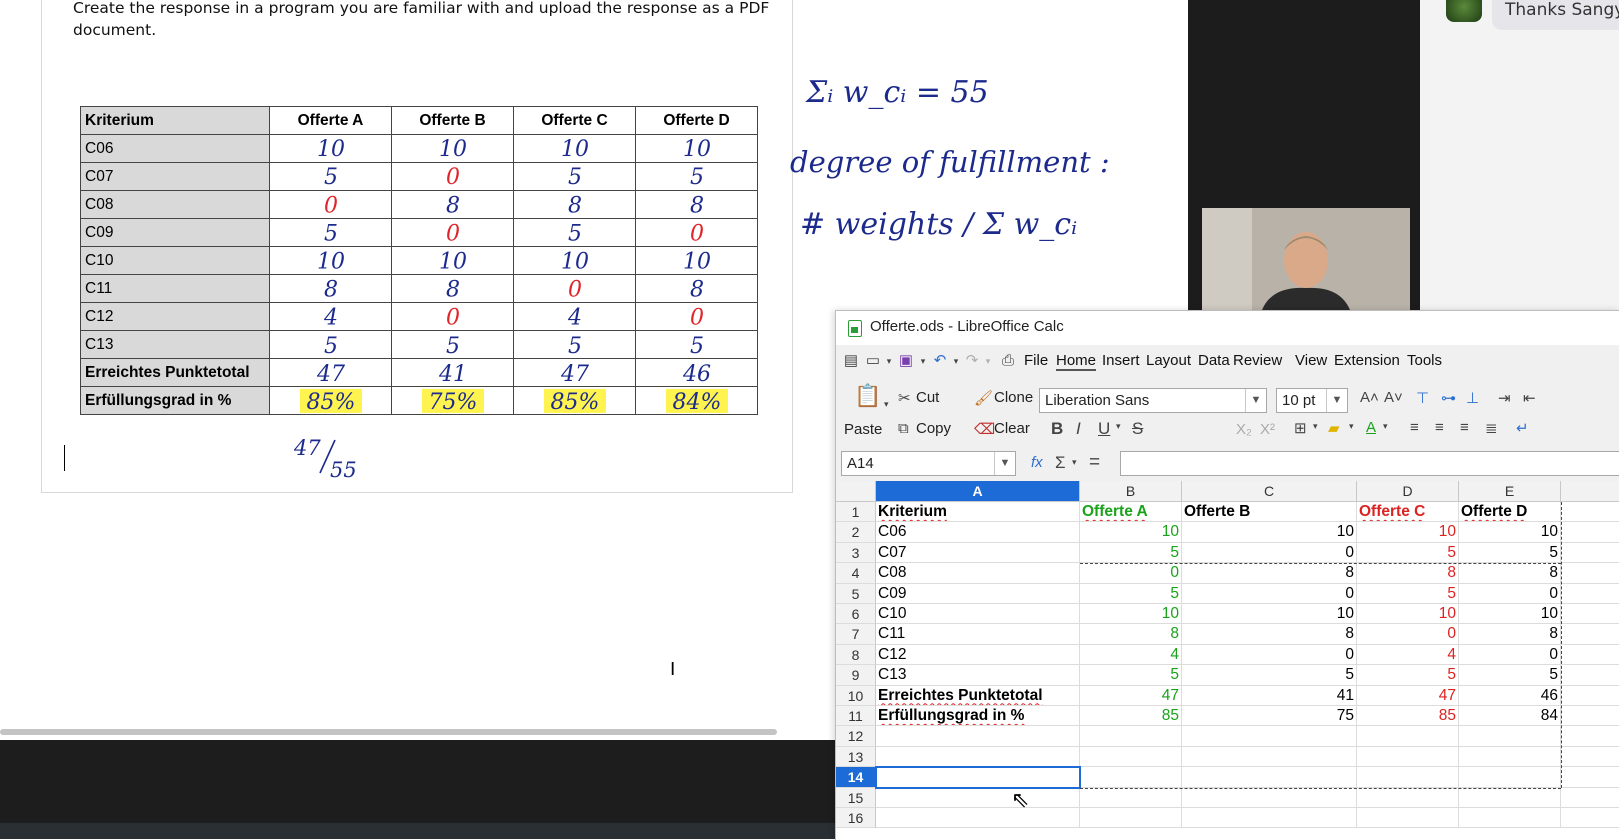  I want to click on menu-data: Data, so click(1214, 360).